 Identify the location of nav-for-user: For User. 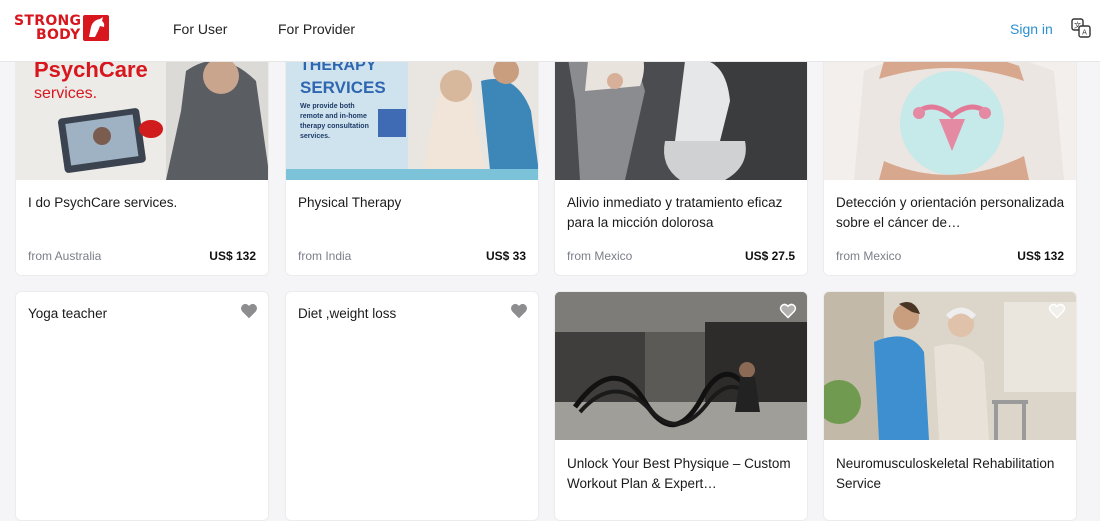
(200, 29).